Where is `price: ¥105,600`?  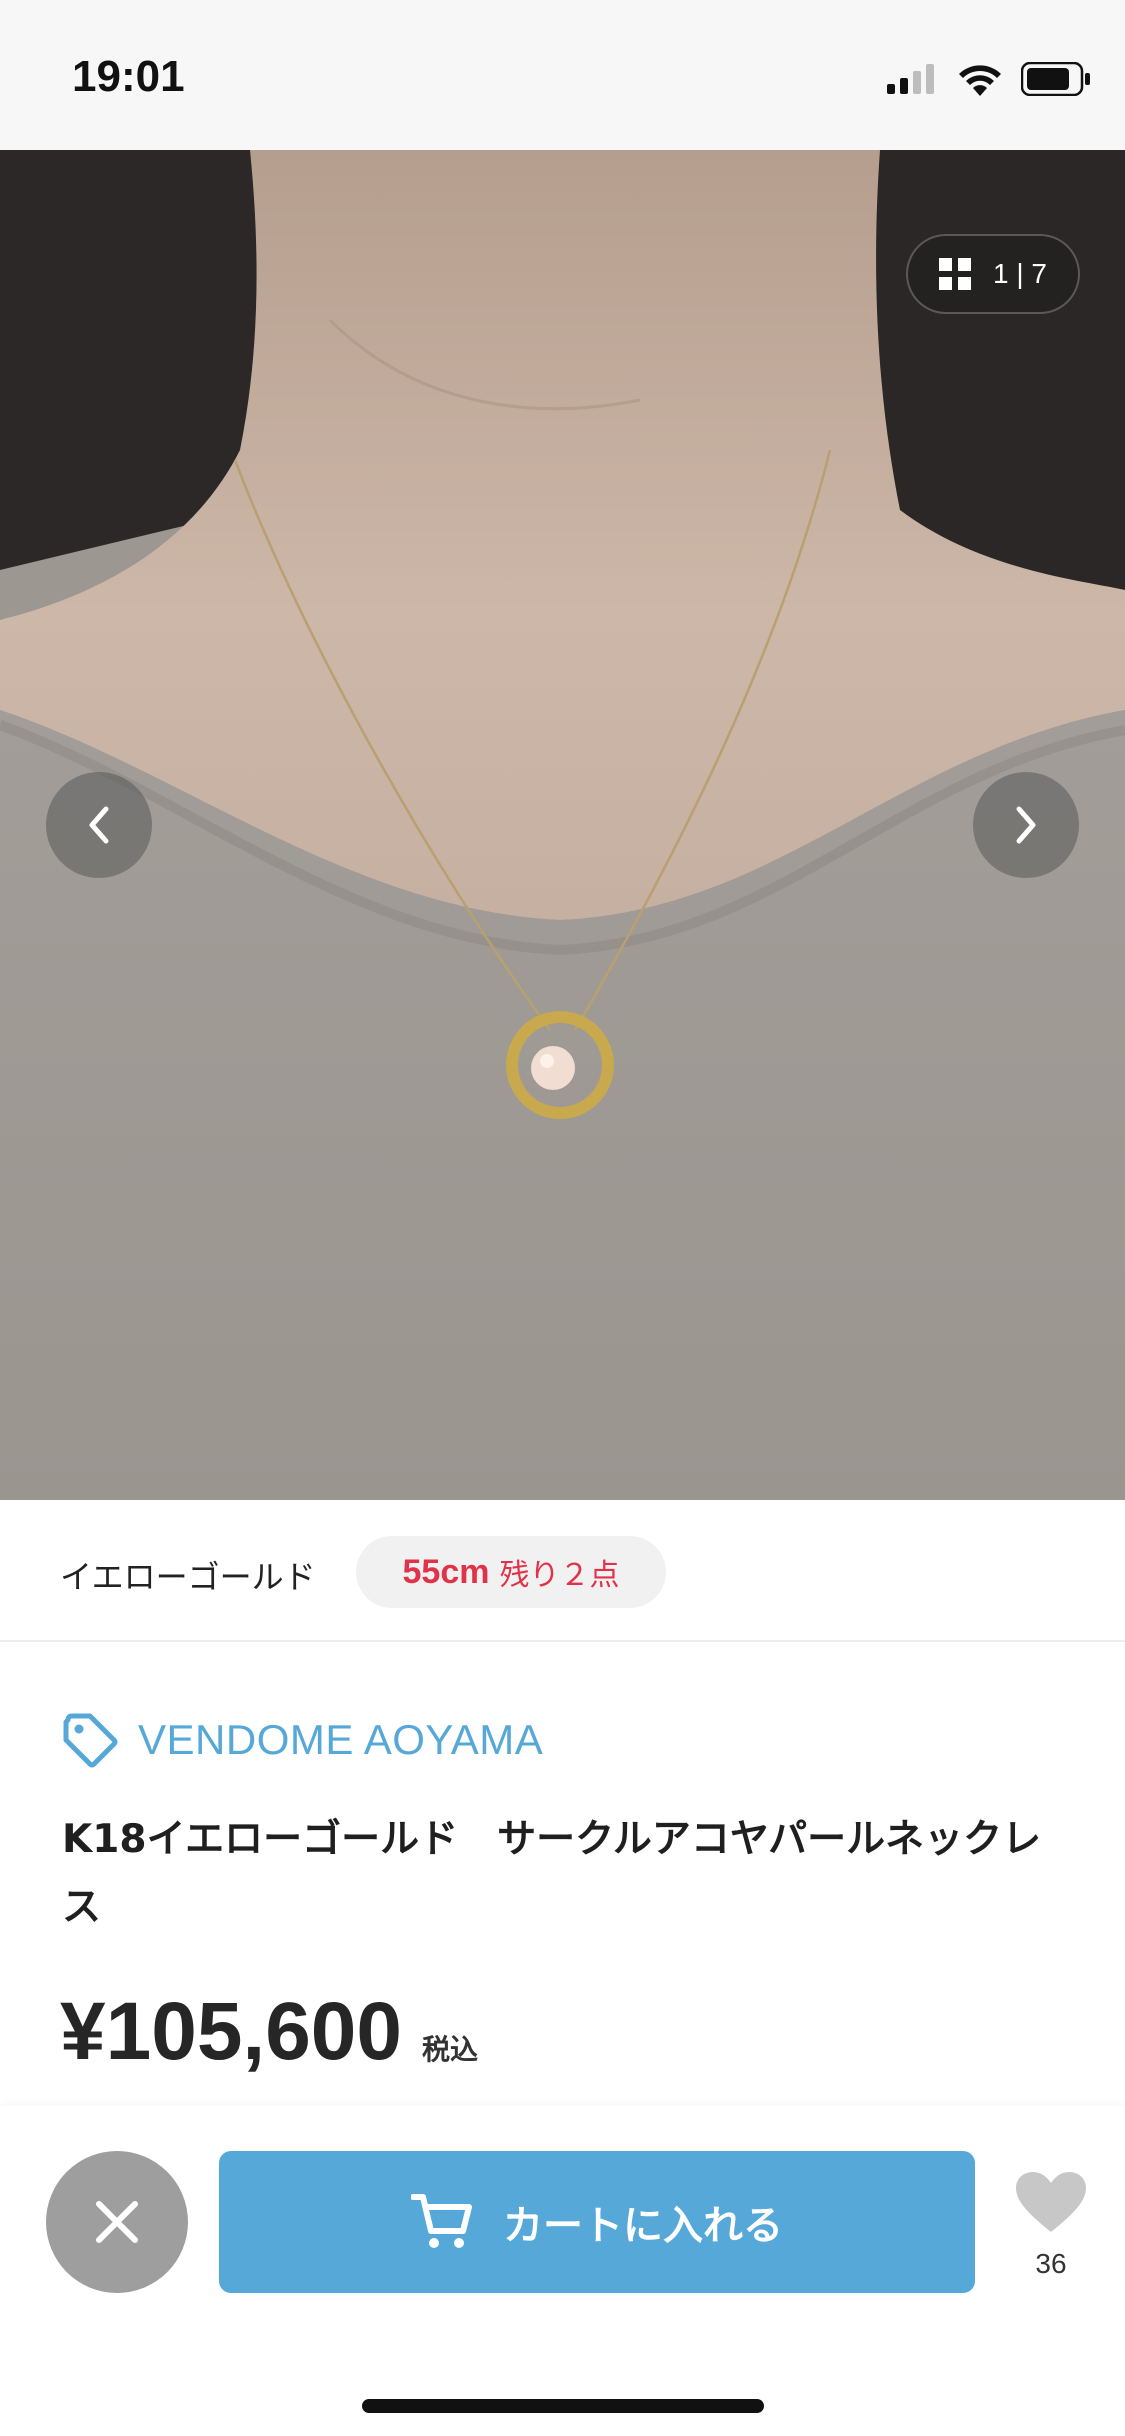 price: ¥105,600 is located at coordinates (231, 2031).